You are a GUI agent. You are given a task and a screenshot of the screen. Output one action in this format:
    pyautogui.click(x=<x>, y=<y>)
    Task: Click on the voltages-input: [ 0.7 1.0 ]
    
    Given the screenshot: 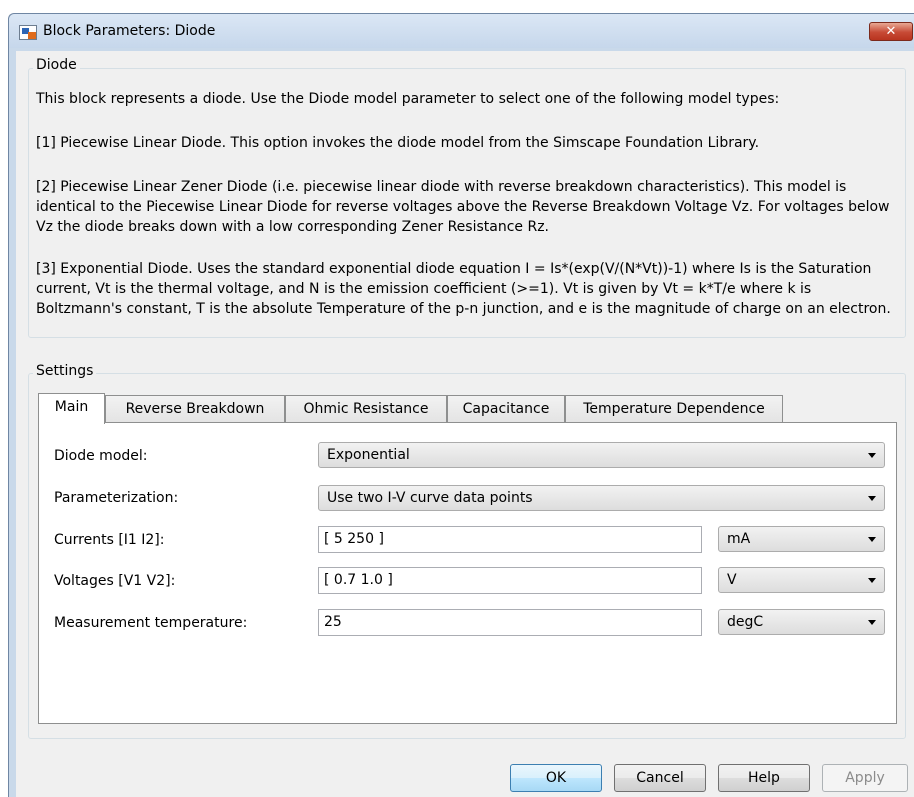 What is the action you would take?
    pyautogui.click(x=510, y=580)
    